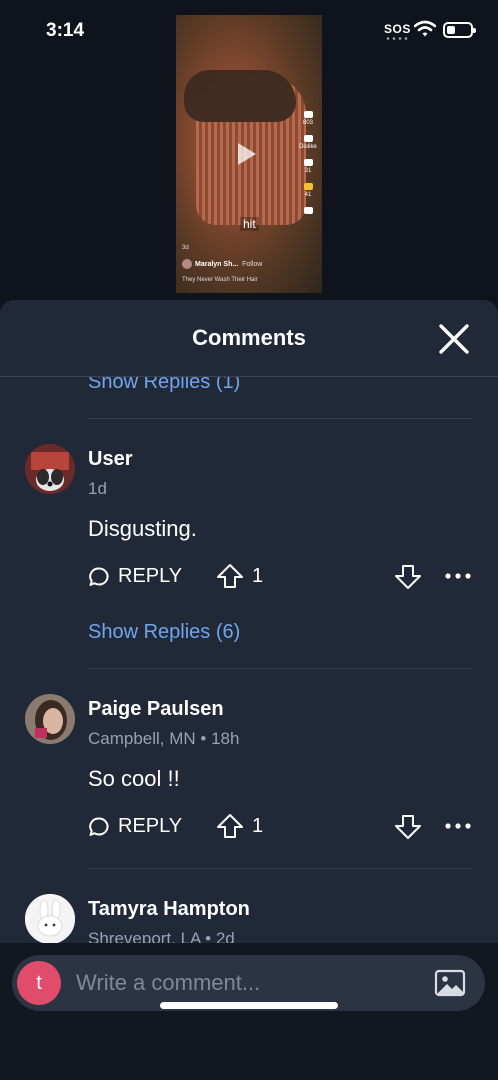 This screenshot has height=1080, width=498. I want to click on user-avatar: t, so click(39, 983).